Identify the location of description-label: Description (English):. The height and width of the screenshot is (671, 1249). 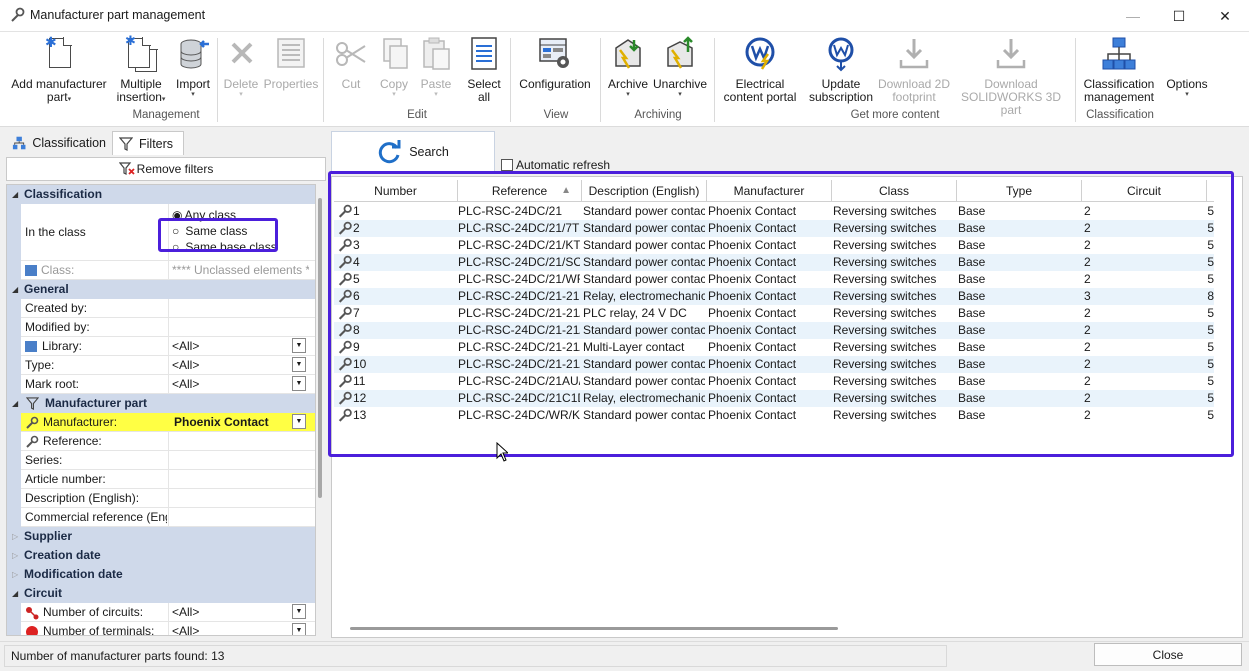
(82, 498).